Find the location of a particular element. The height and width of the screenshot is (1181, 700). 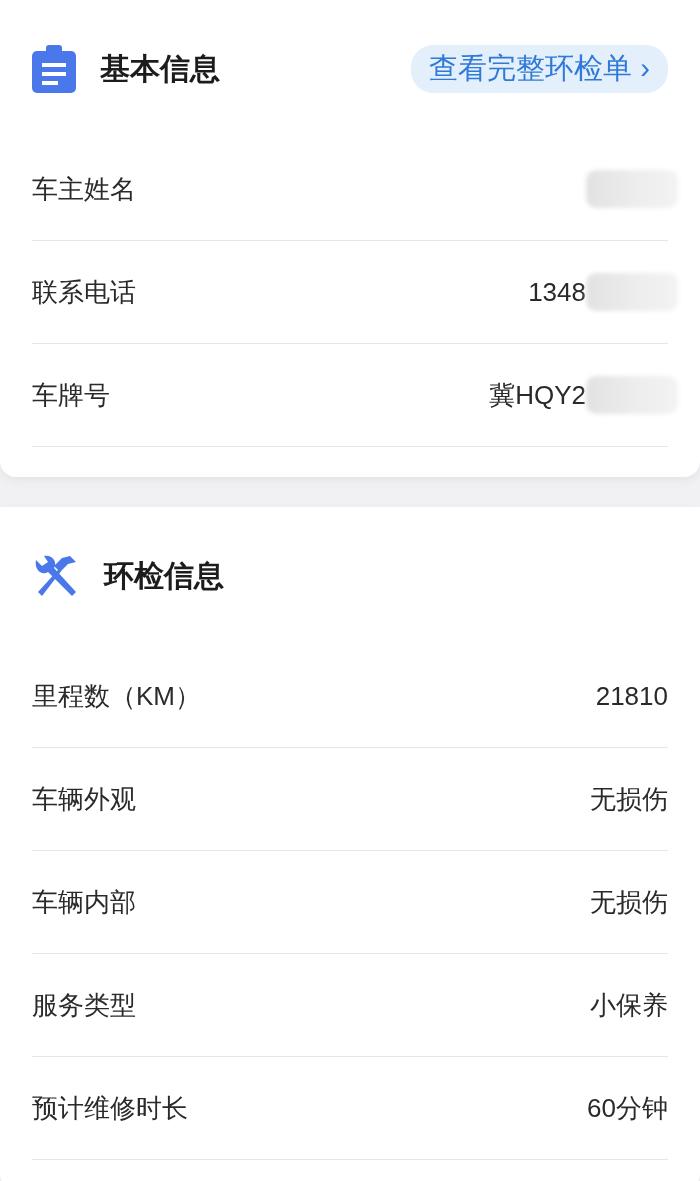

field-label: 车辆内部 is located at coordinates (84, 902).